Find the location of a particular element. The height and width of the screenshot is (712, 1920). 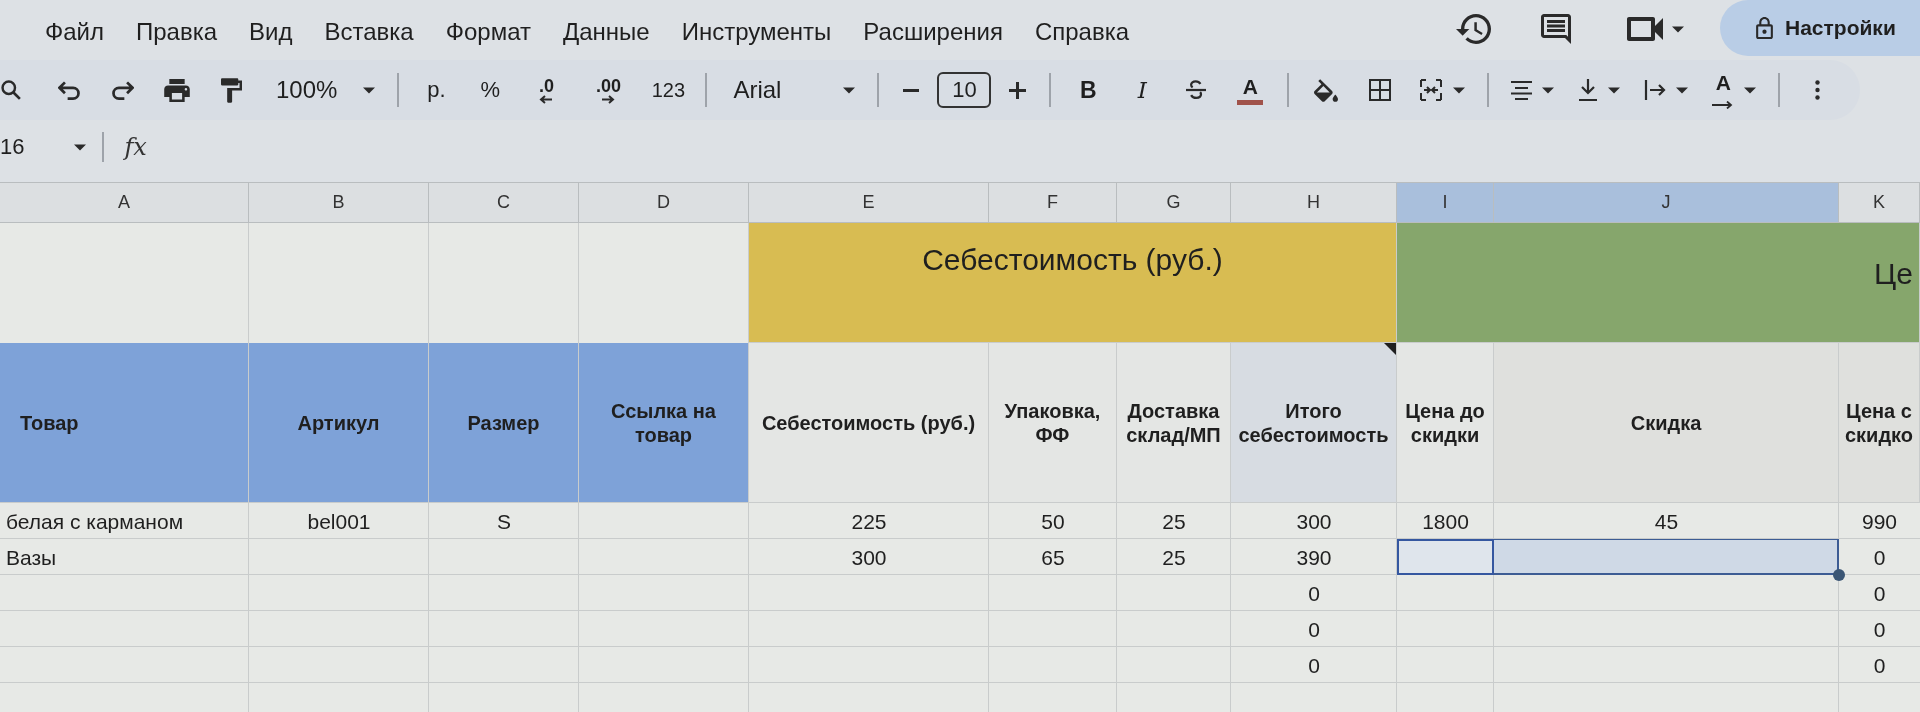

table-cell-text: 45 is located at coordinates (1666, 522).